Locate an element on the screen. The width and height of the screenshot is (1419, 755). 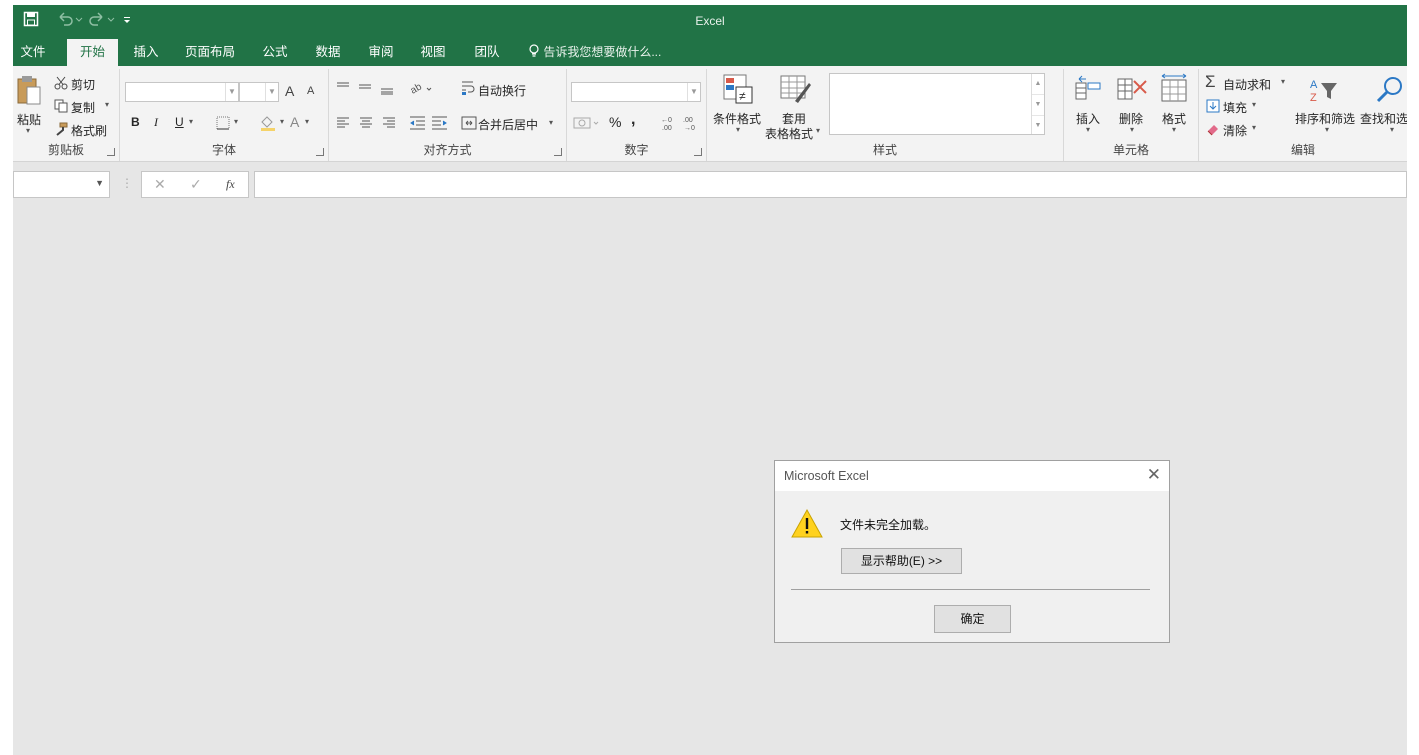
accounting-format-icon is located at coordinates (587, 123).